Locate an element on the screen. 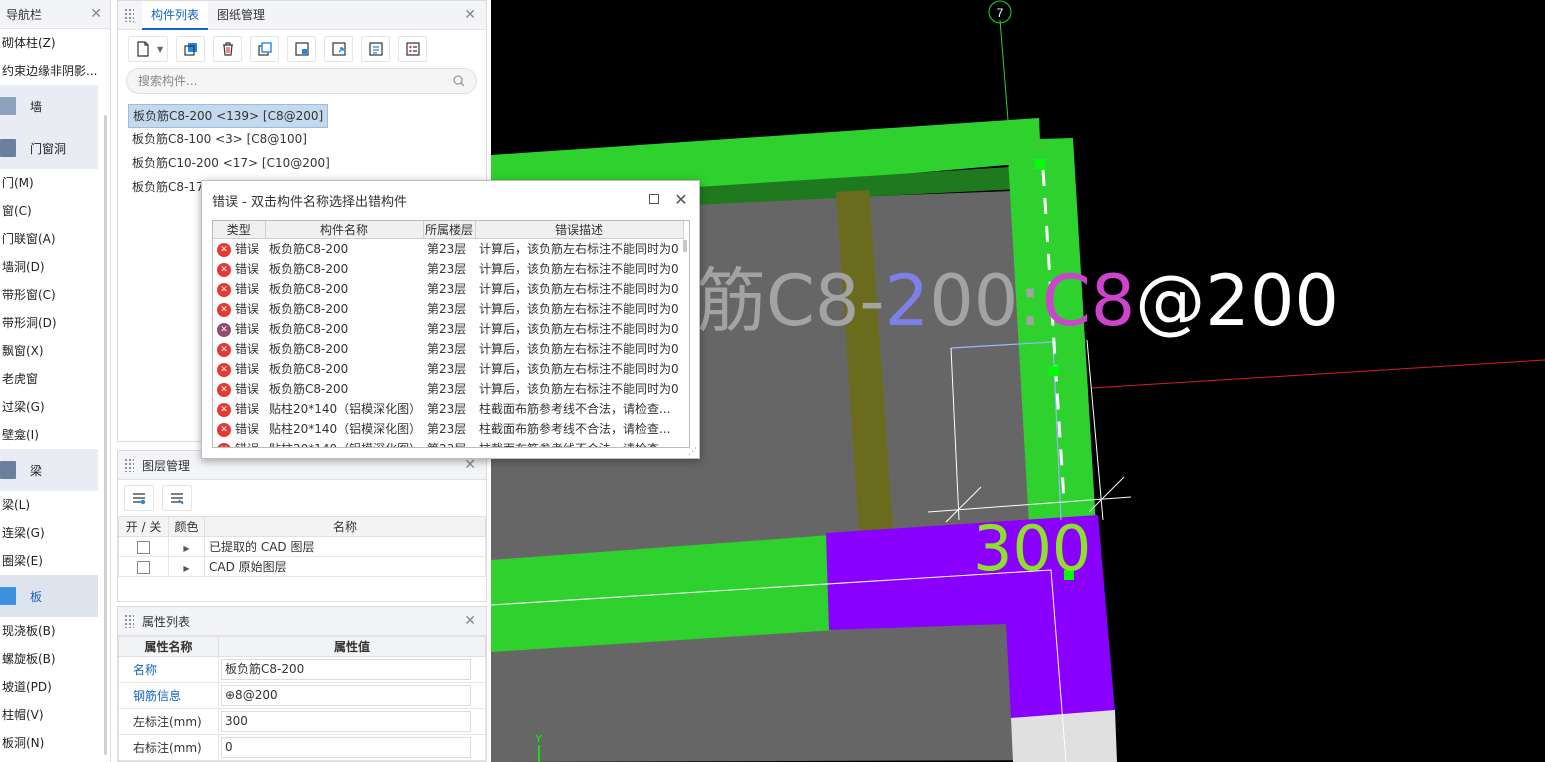 This screenshot has height=762, width=1545. error-col-name: 构件名称 is located at coordinates (344, 230).